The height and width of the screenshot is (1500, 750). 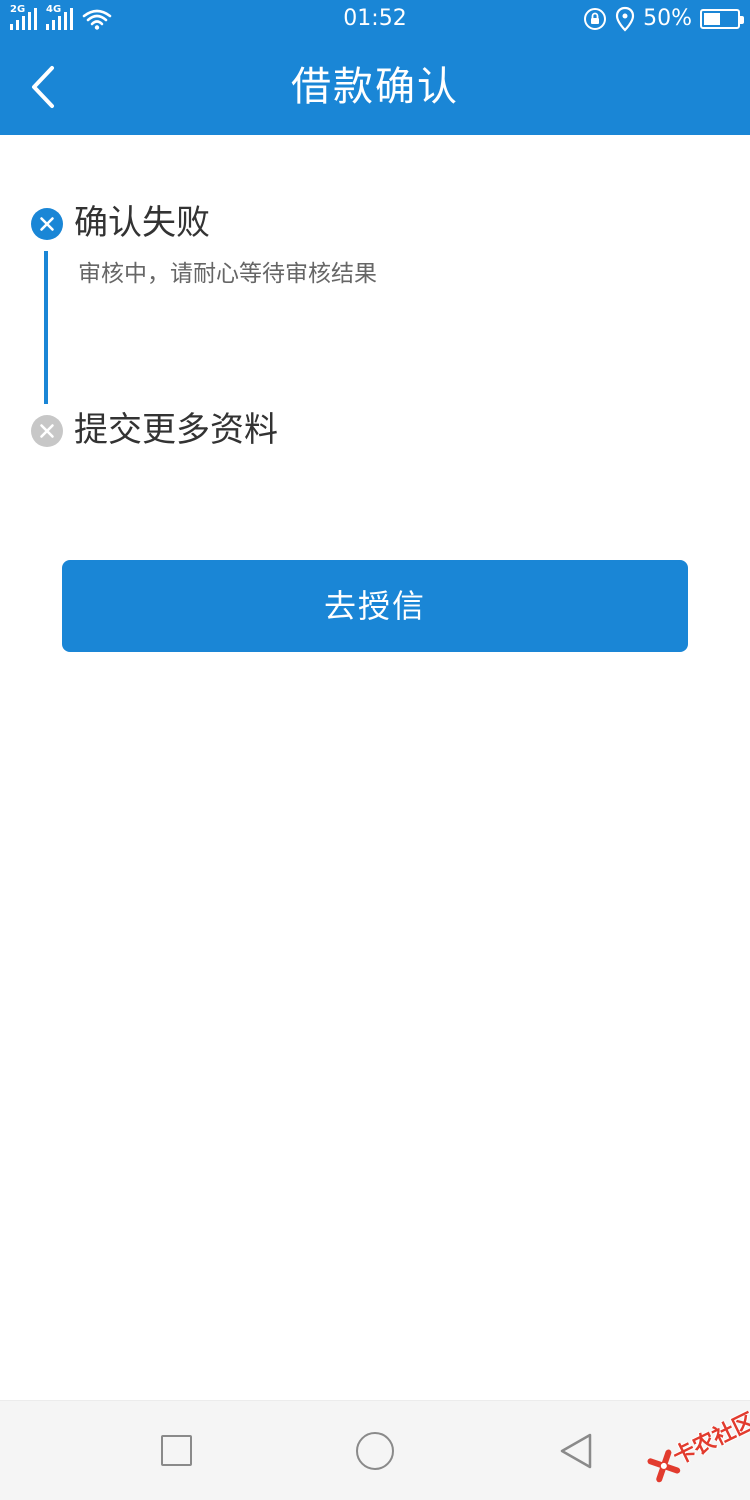 I want to click on battery-percent: 50%, so click(x=667, y=18).